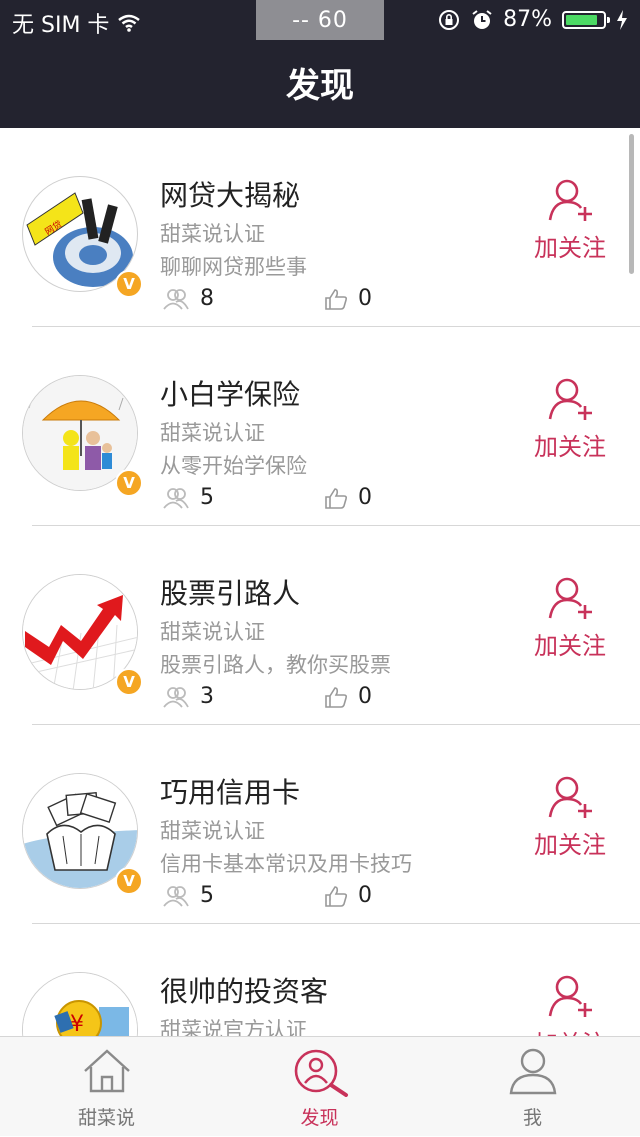 The image size is (640, 1137). I want to click on carrier-text: 无 SIM 卡, so click(61, 25).